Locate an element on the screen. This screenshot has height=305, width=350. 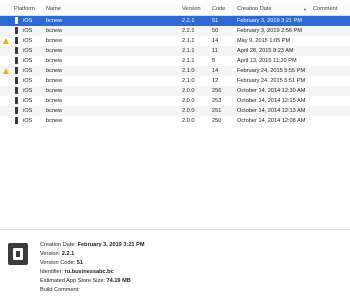
detail-identifier: Identifier: ru.businessabc.bc is located at coordinates (77, 272).